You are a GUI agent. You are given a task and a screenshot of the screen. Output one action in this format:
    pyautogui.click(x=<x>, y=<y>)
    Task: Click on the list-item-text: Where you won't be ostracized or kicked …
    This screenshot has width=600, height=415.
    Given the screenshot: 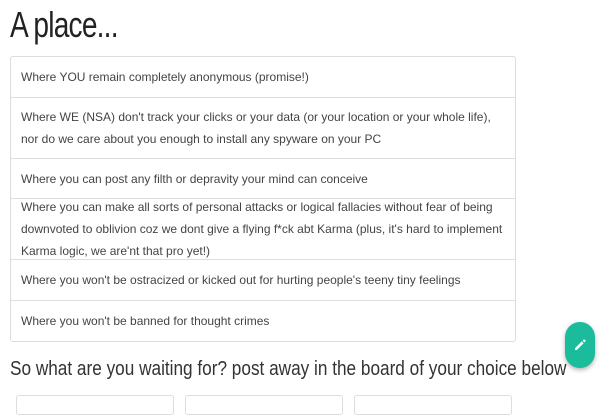 What is the action you would take?
    pyautogui.click(x=241, y=280)
    